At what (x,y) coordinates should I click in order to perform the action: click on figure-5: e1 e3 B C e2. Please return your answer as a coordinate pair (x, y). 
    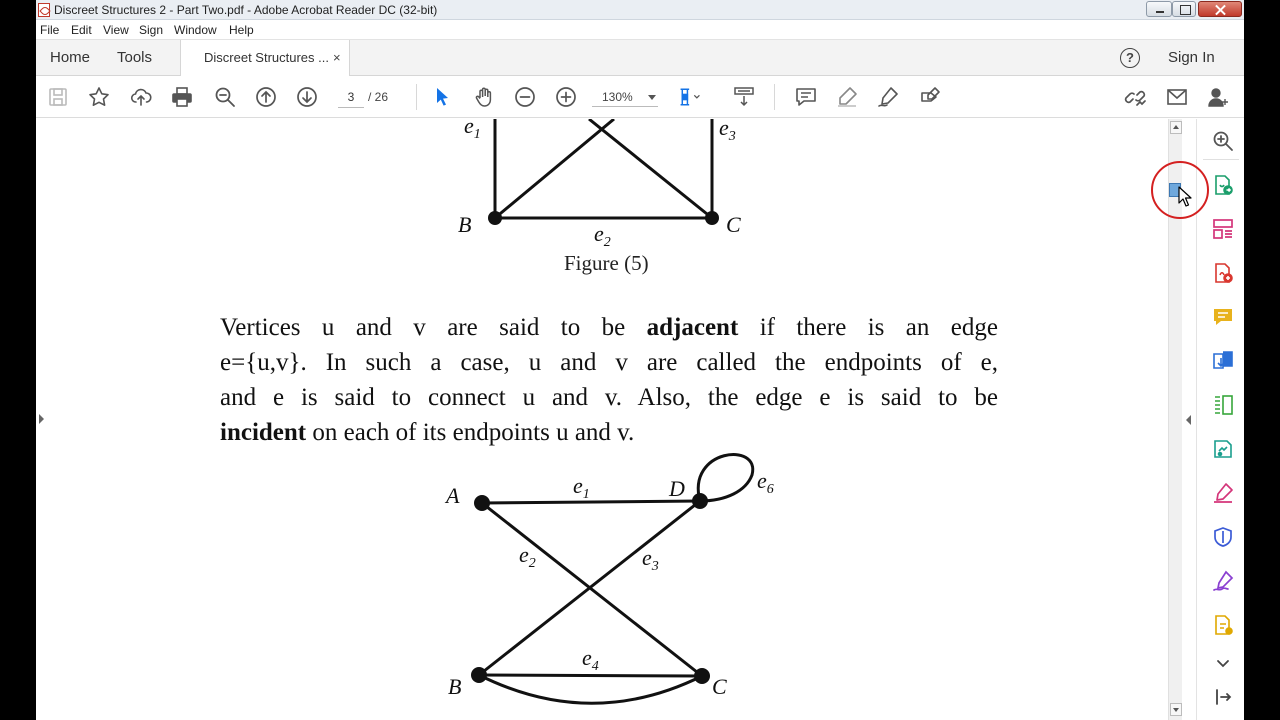
    Looking at the image, I should click on (599, 184).